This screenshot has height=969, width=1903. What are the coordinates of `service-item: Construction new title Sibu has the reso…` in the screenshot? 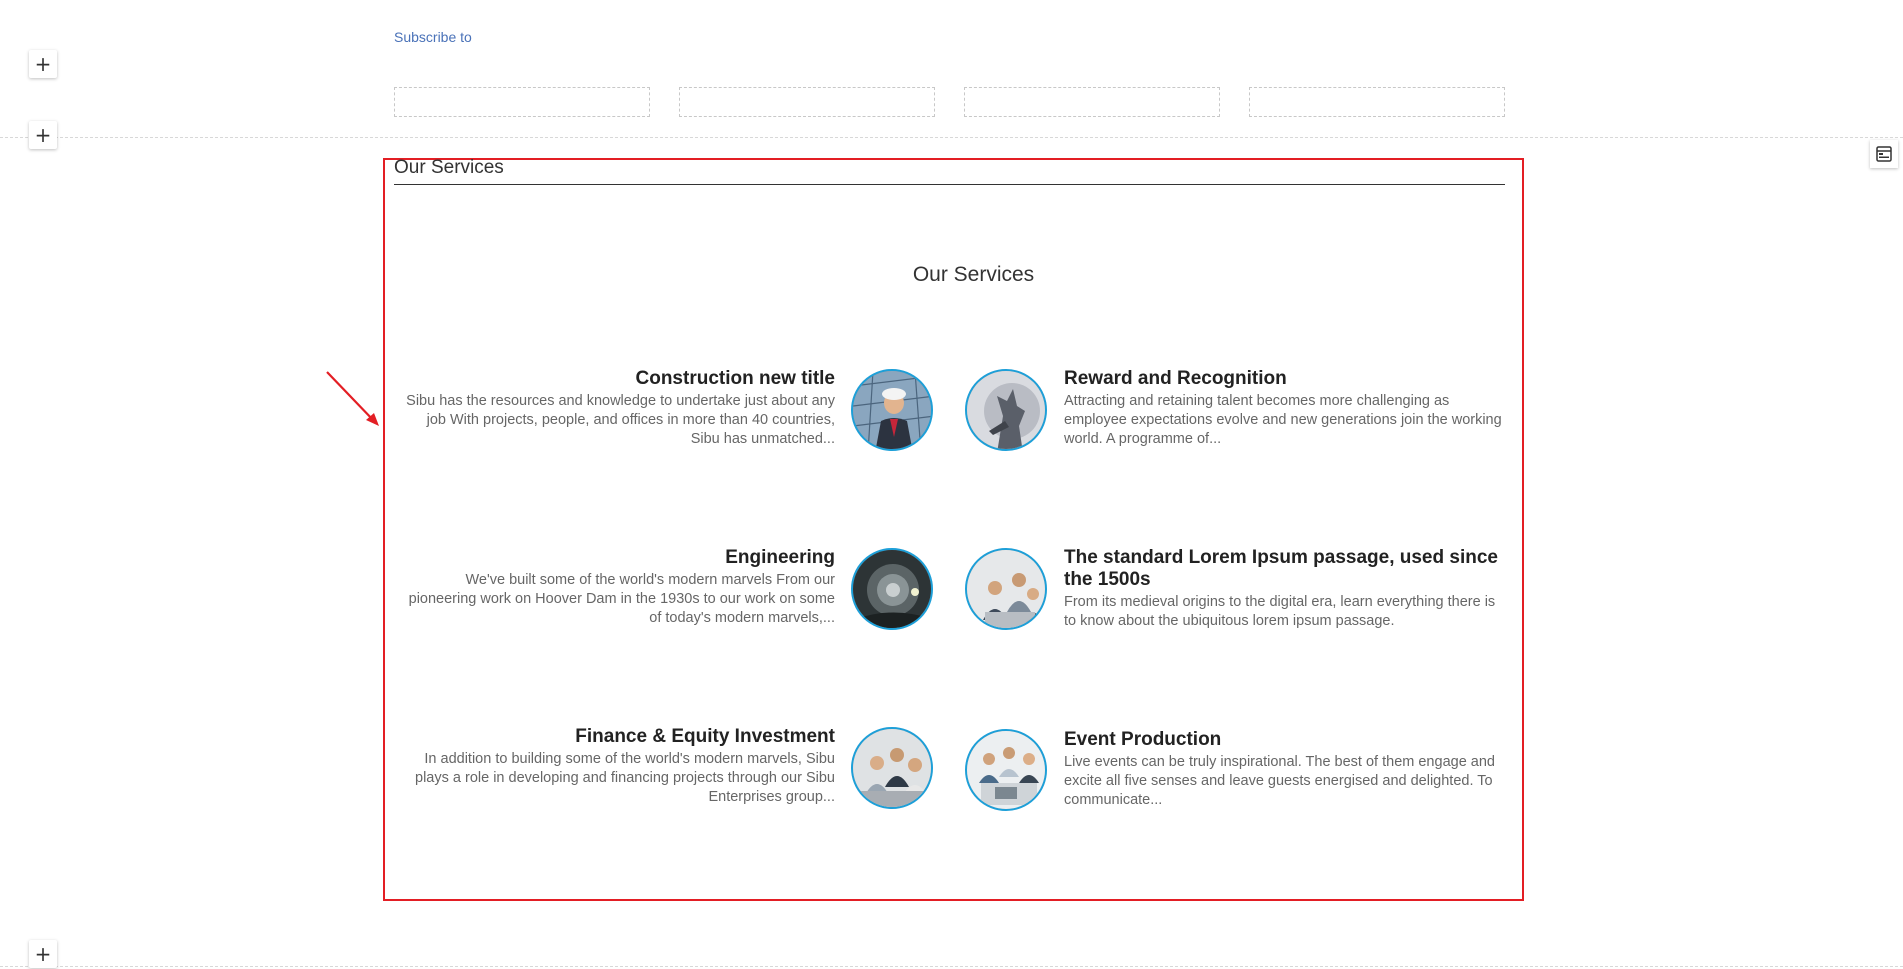 It's located at (617, 408).